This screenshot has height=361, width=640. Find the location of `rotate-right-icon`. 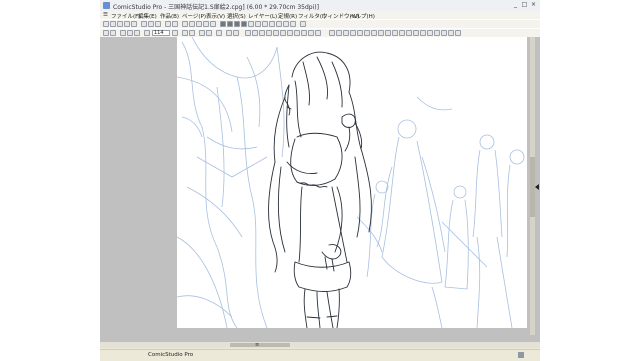

rotate-right-icon is located at coordinates (209, 33).